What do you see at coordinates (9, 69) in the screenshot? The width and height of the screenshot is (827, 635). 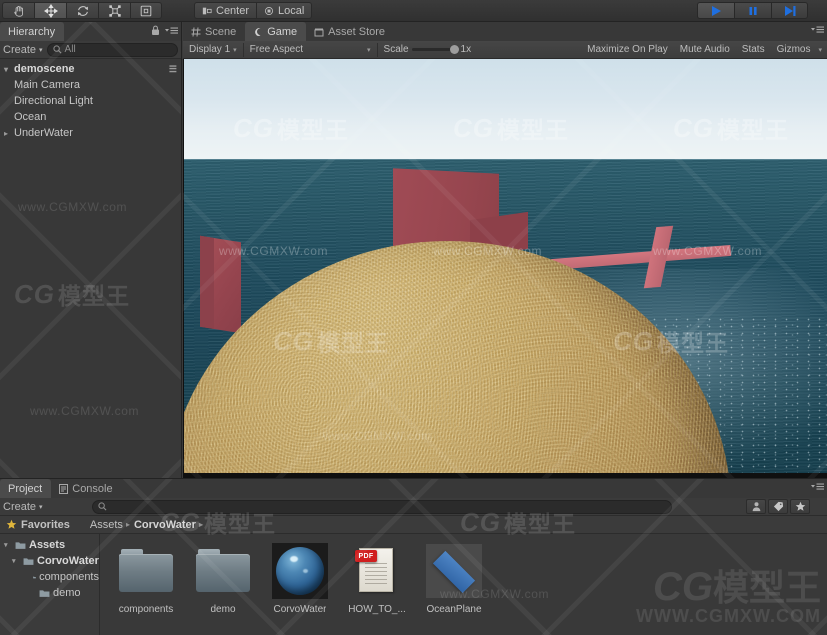 I see `scene-expand-icon: ▾` at bounding box center [9, 69].